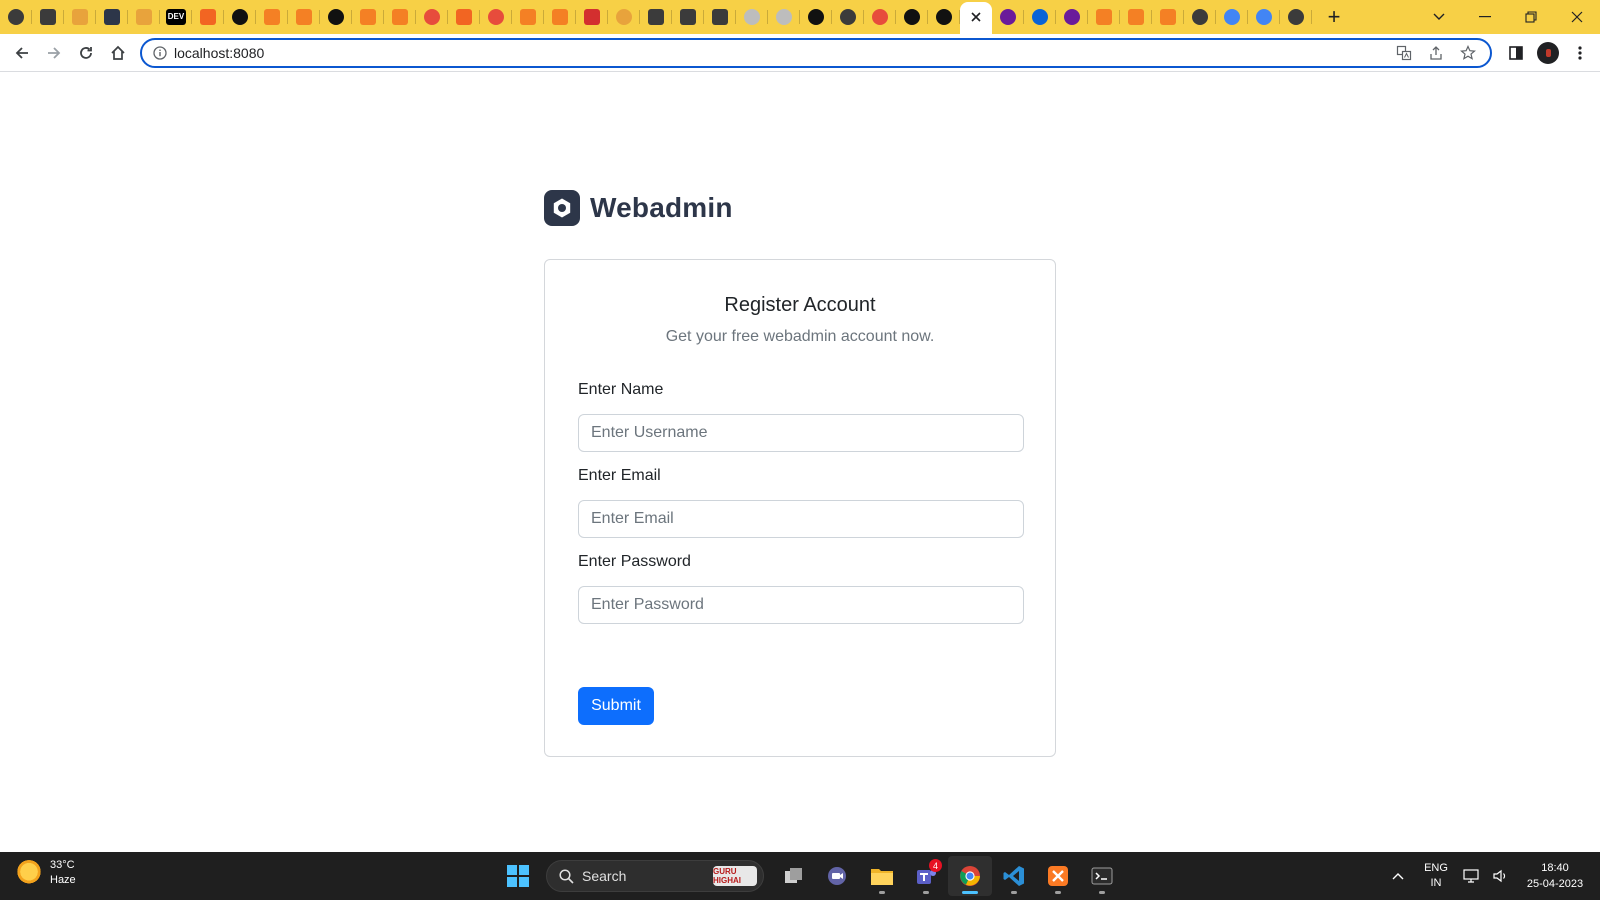 The height and width of the screenshot is (900, 1600). I want to click on restore-button, so click(1531, 17).